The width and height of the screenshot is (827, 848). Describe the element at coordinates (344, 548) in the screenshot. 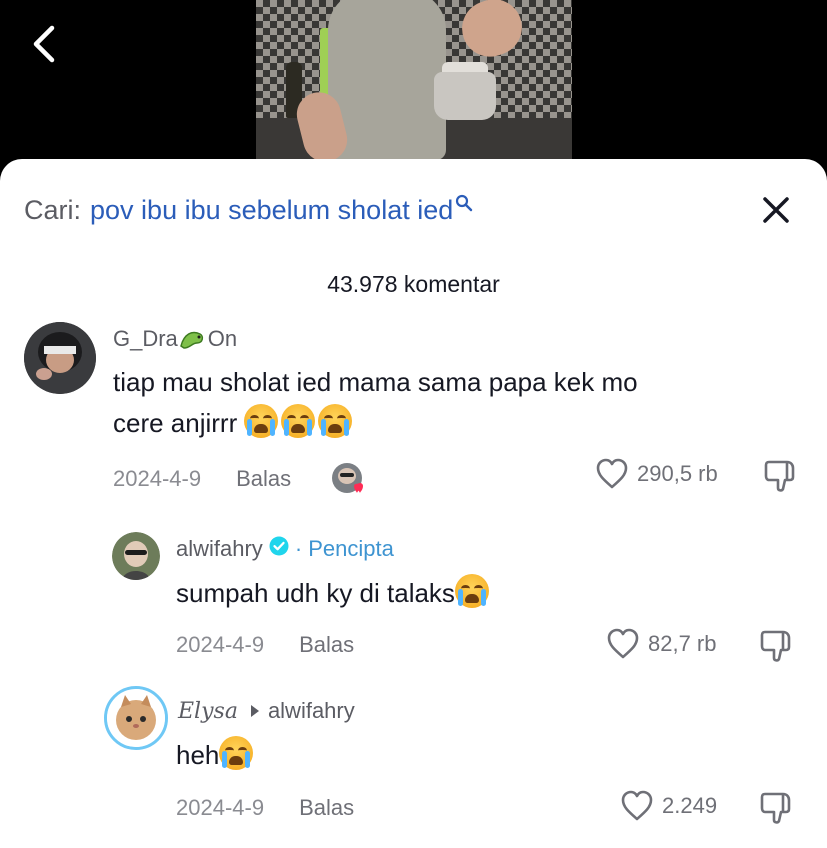

I see `creator-badge: · Pencipta` at that location.